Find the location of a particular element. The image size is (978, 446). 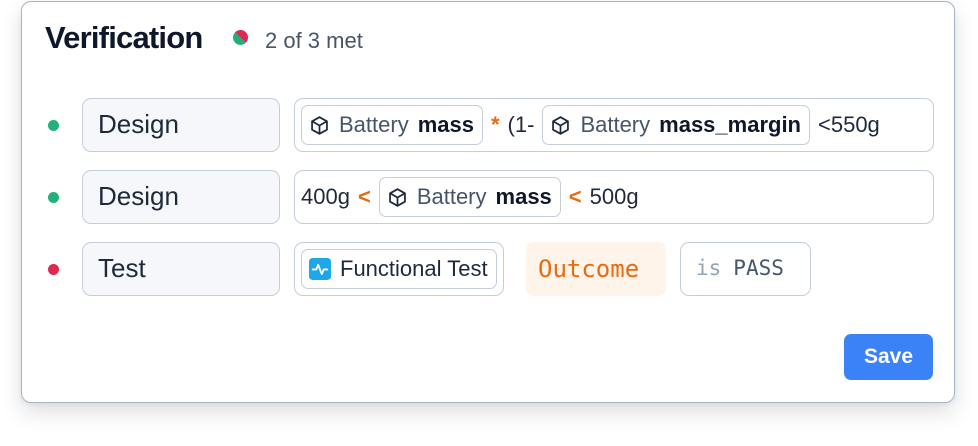

status-dot-unmet is located at coordinates (53, 269).